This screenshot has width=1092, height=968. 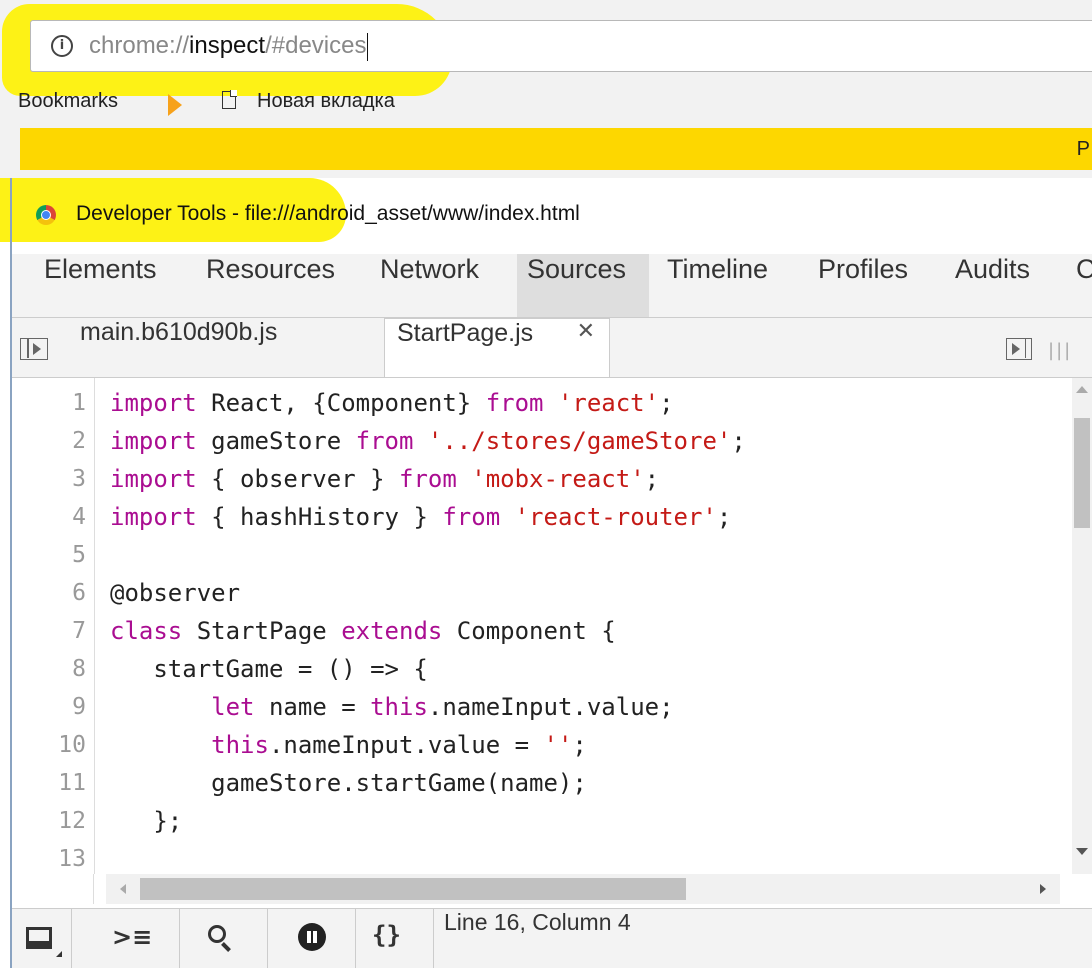 I want to click on more-icon: |||, so click(x=1060, y=350).